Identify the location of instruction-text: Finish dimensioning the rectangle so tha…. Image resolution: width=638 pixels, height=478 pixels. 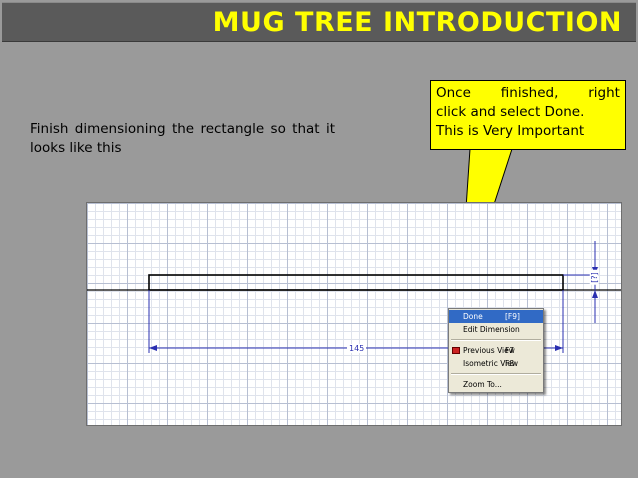
(182, 138).